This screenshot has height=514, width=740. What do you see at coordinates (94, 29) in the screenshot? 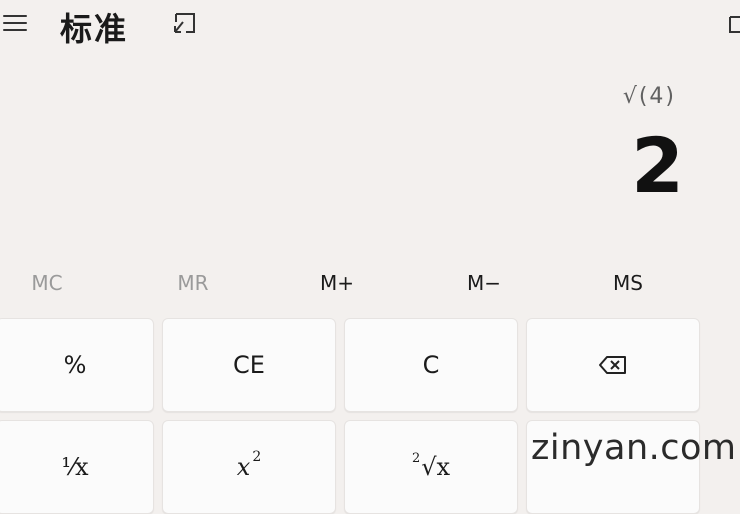
I see `mode-title: 标准` at bounding box center [94, 29].